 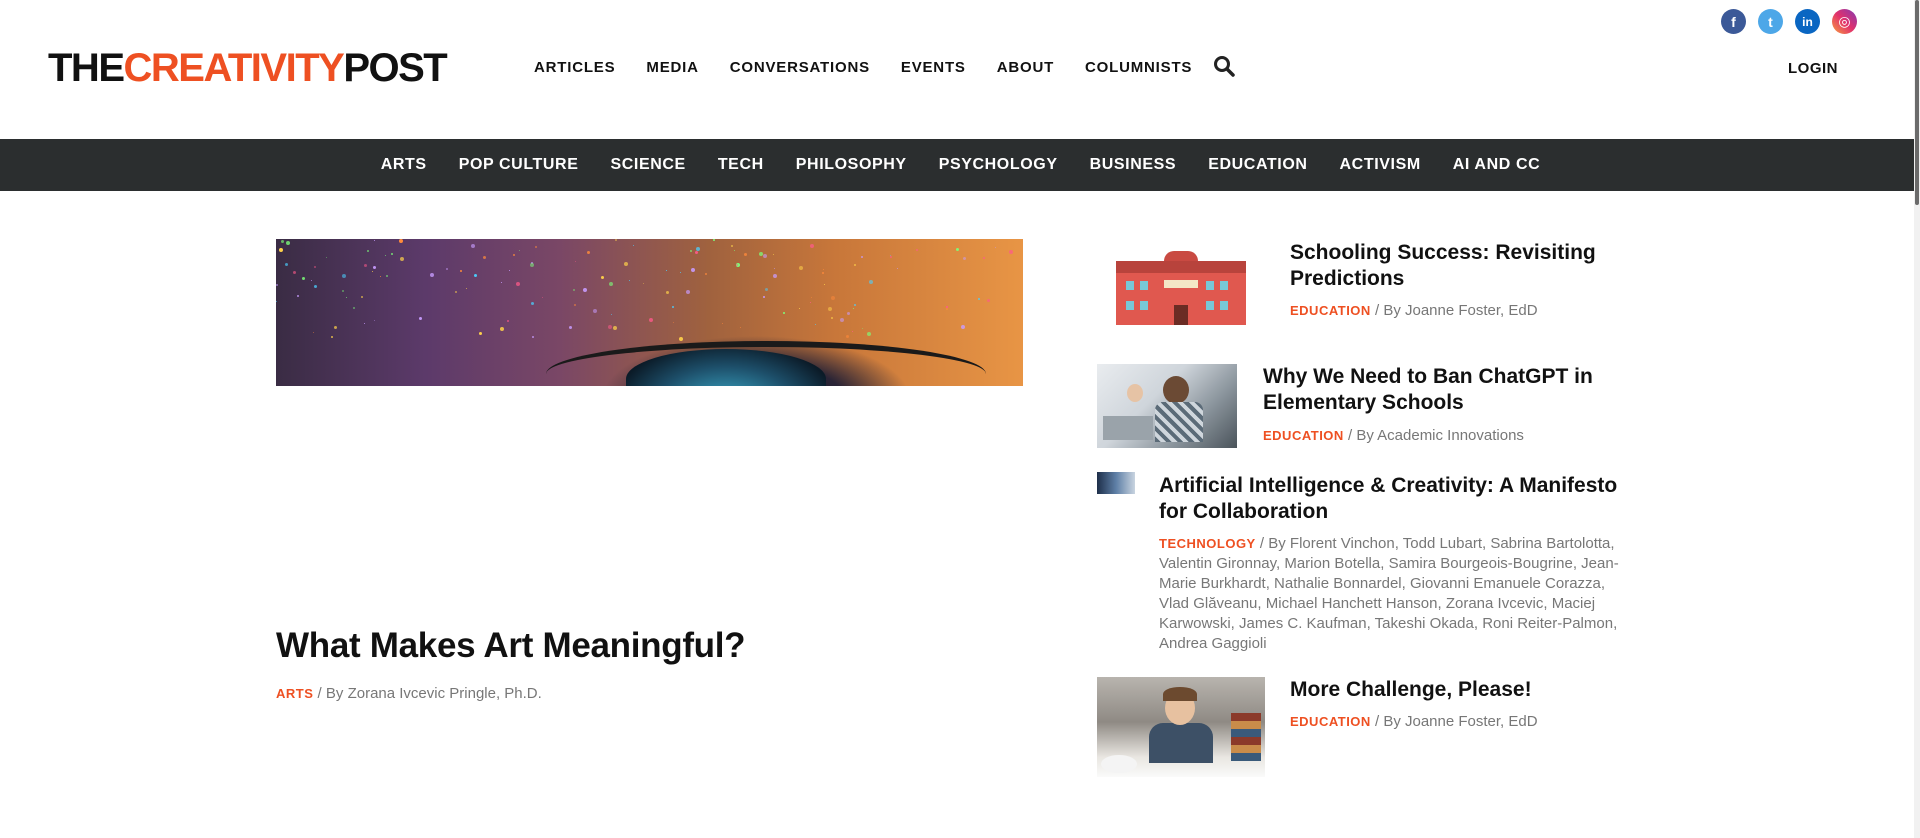 I want to click on nav-columnists: COLUMNISTS, so click(x=1138, y=67).